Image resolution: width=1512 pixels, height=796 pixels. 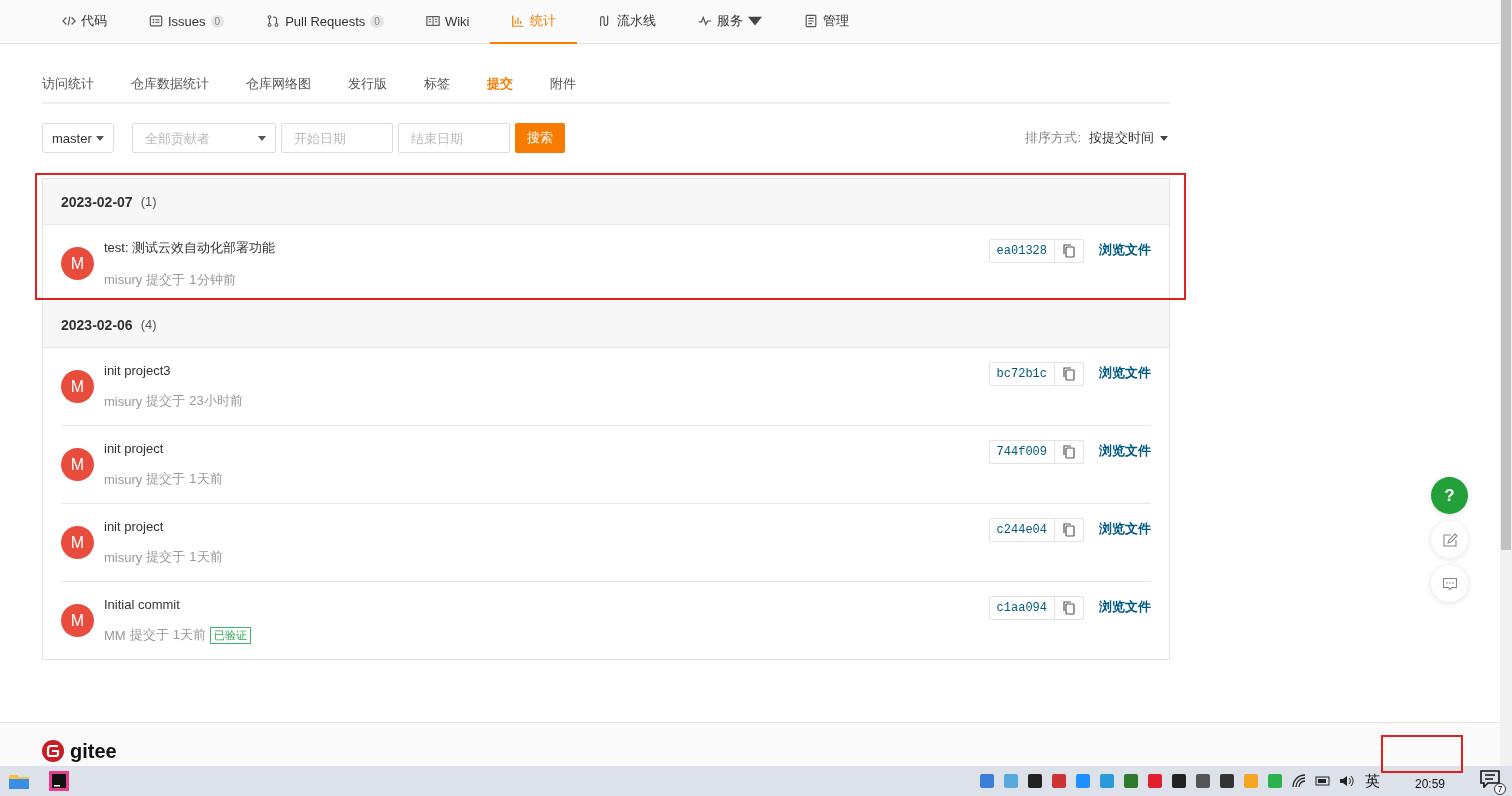 What do you see at coordinates (546, 370) in the screenshot?
I see `commit-message: init project3` at bounding box center [546, 370].